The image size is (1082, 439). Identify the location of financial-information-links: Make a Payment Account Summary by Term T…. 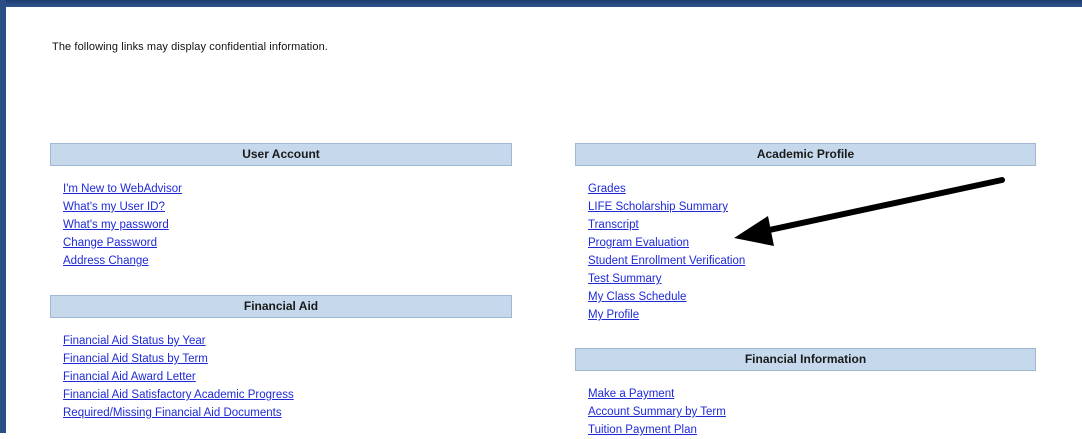
(812, 411).